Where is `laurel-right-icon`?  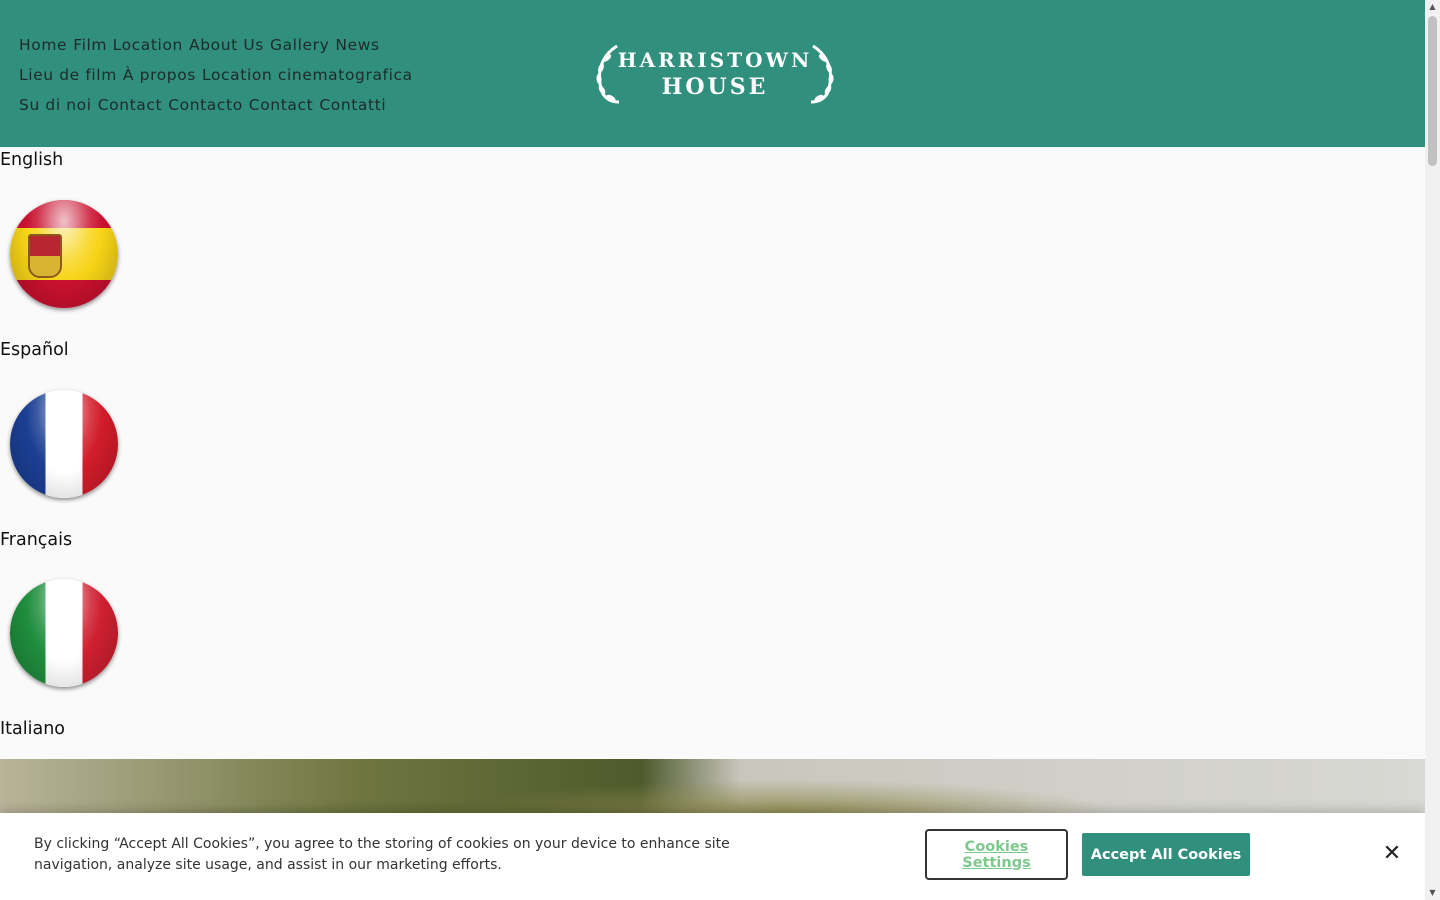
laurel-right-icon is located at coordinates (822, 74).